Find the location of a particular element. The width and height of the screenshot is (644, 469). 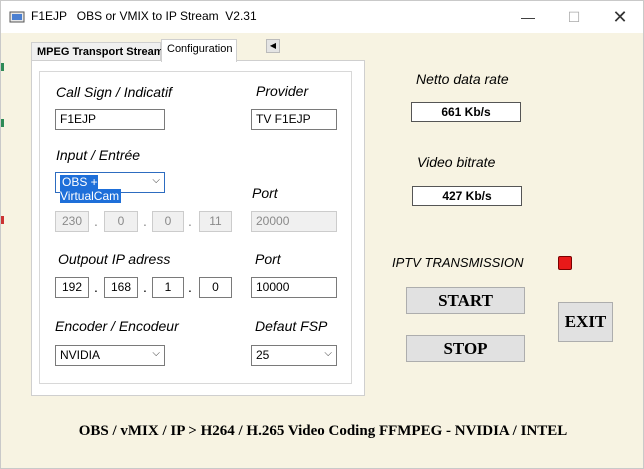

encoder-select: NVIDIA ⌵ is located at coordinates (110, 355).